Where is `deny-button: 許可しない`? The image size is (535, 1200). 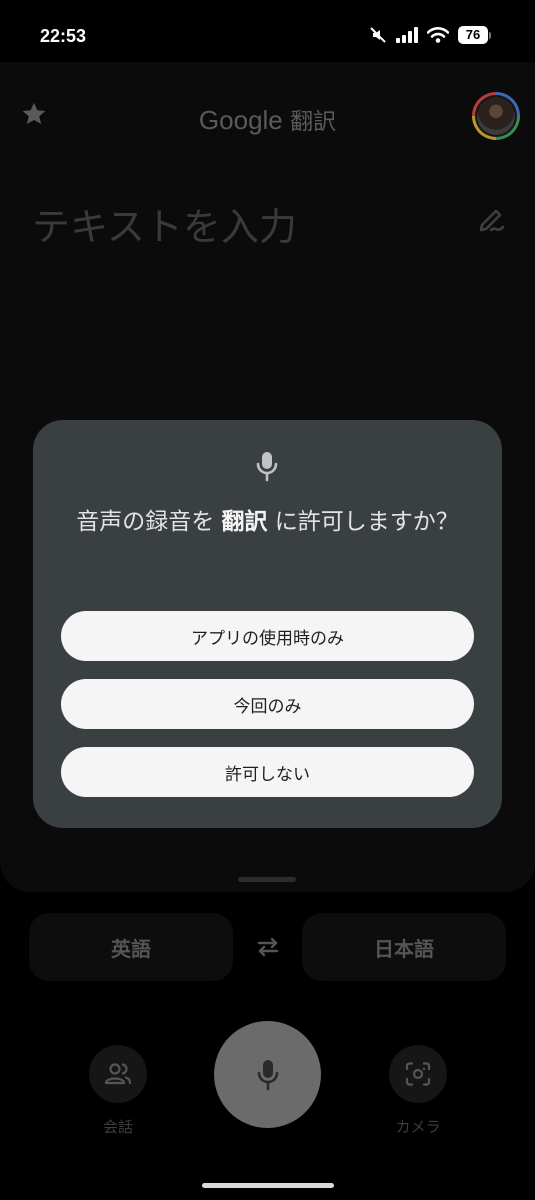
deny-button: 許可しない is located at coordinates (267, 772).